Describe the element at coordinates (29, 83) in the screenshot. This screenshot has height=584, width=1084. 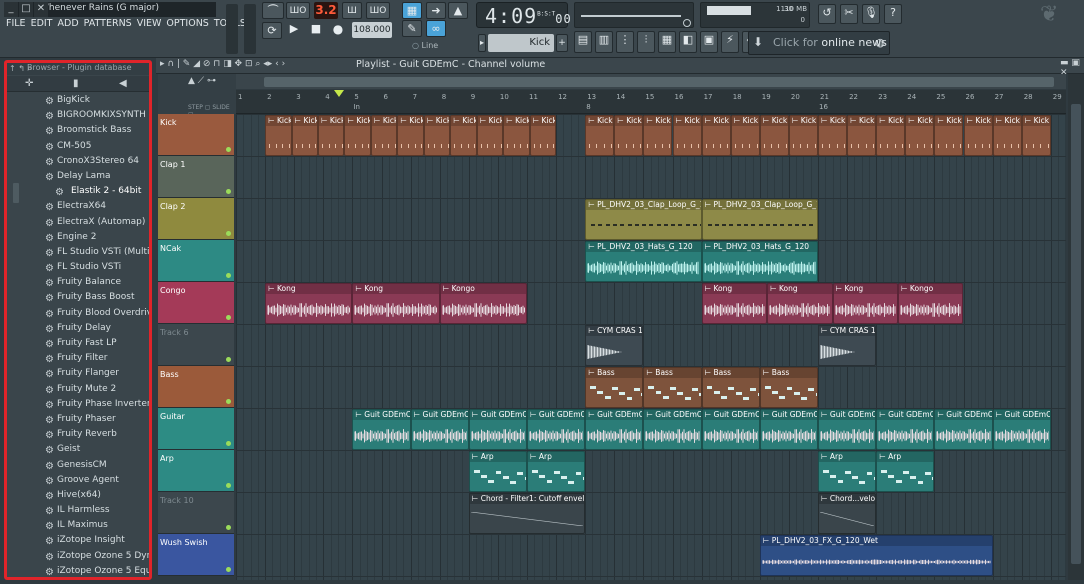
I see `expand-icon: ✛` at that location.